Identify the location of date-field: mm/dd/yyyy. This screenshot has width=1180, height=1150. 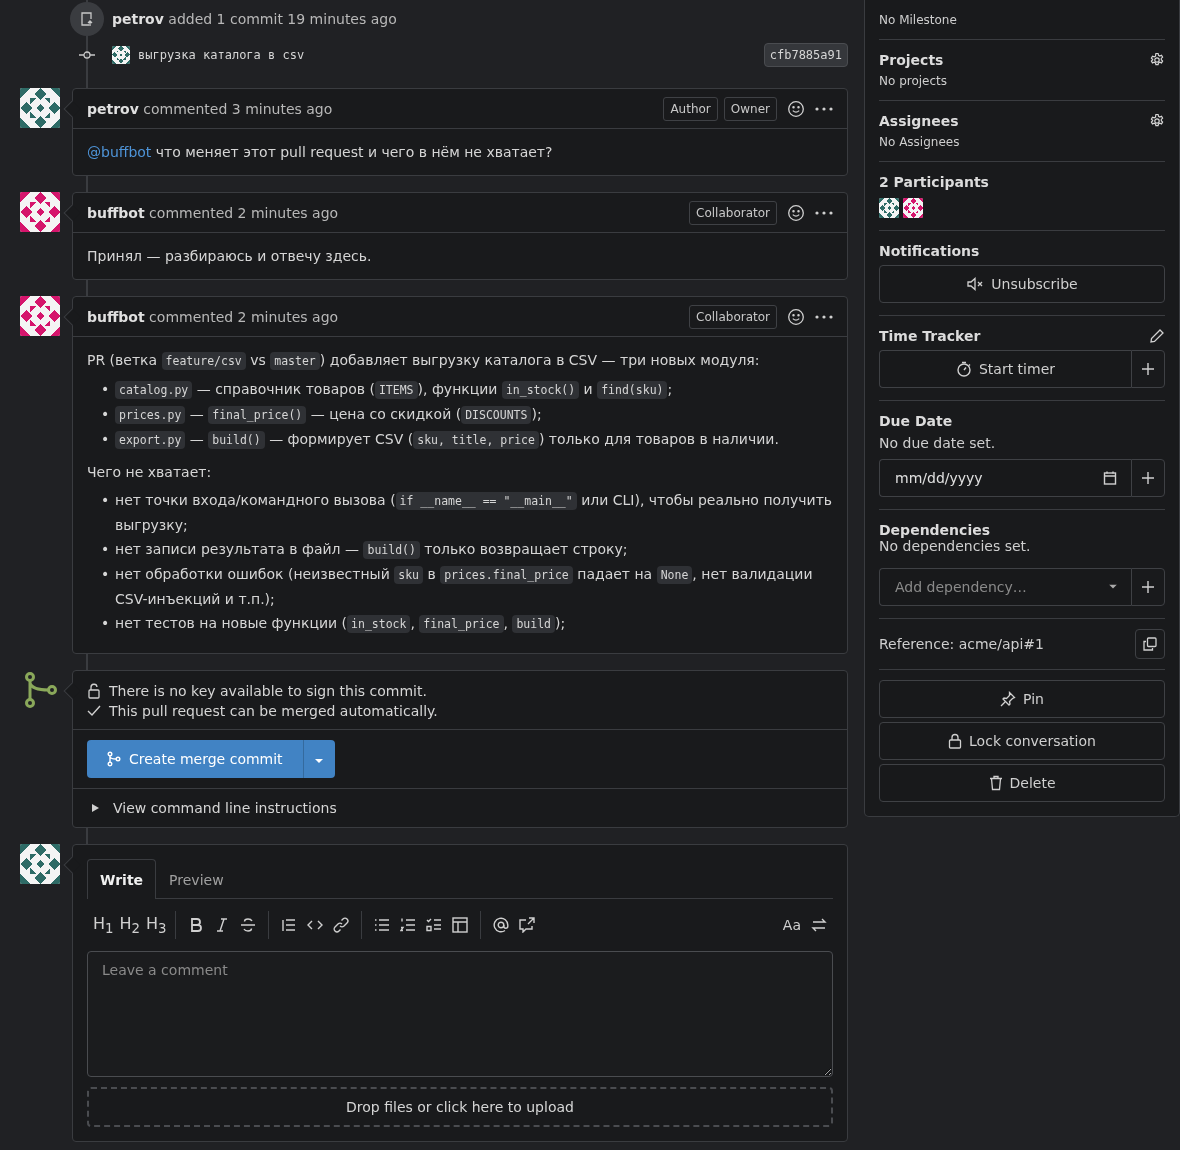
(1005, 478).